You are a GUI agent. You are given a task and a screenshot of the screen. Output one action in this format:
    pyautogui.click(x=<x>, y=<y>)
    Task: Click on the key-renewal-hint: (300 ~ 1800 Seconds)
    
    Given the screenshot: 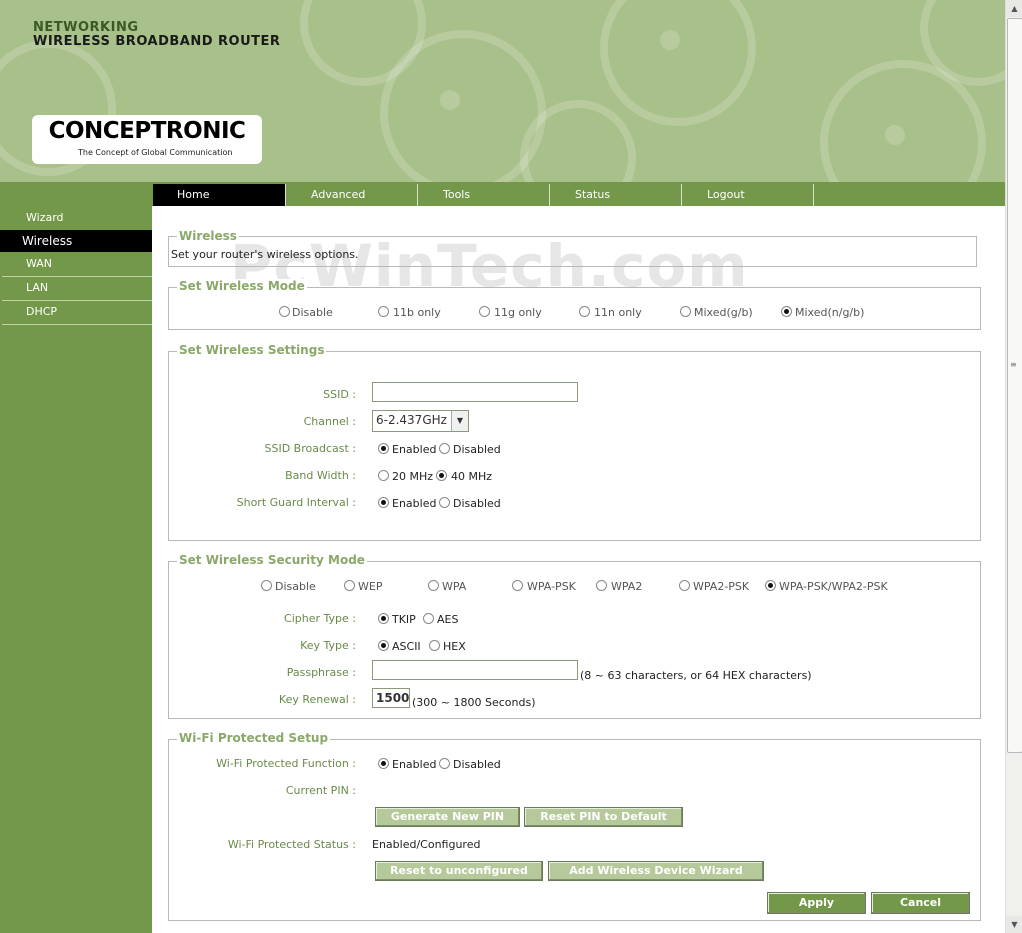 What is the action you would take?
    pyautogui.click(x=474, y=702)
    